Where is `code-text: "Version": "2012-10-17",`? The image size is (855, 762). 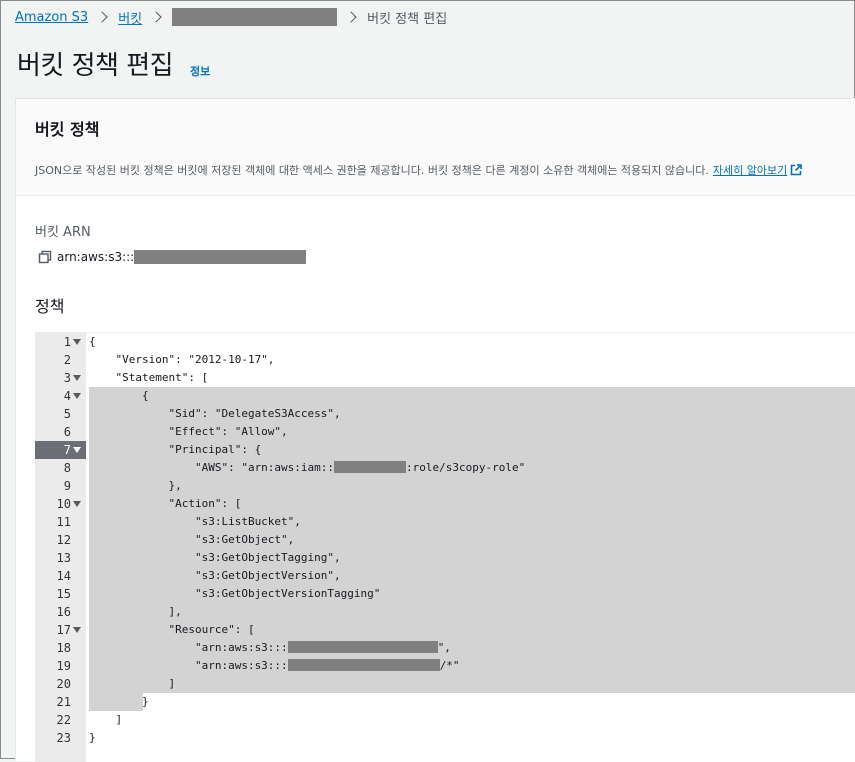
code-text: "Version": "2012-10-17", is located at coordinates (182, 359).